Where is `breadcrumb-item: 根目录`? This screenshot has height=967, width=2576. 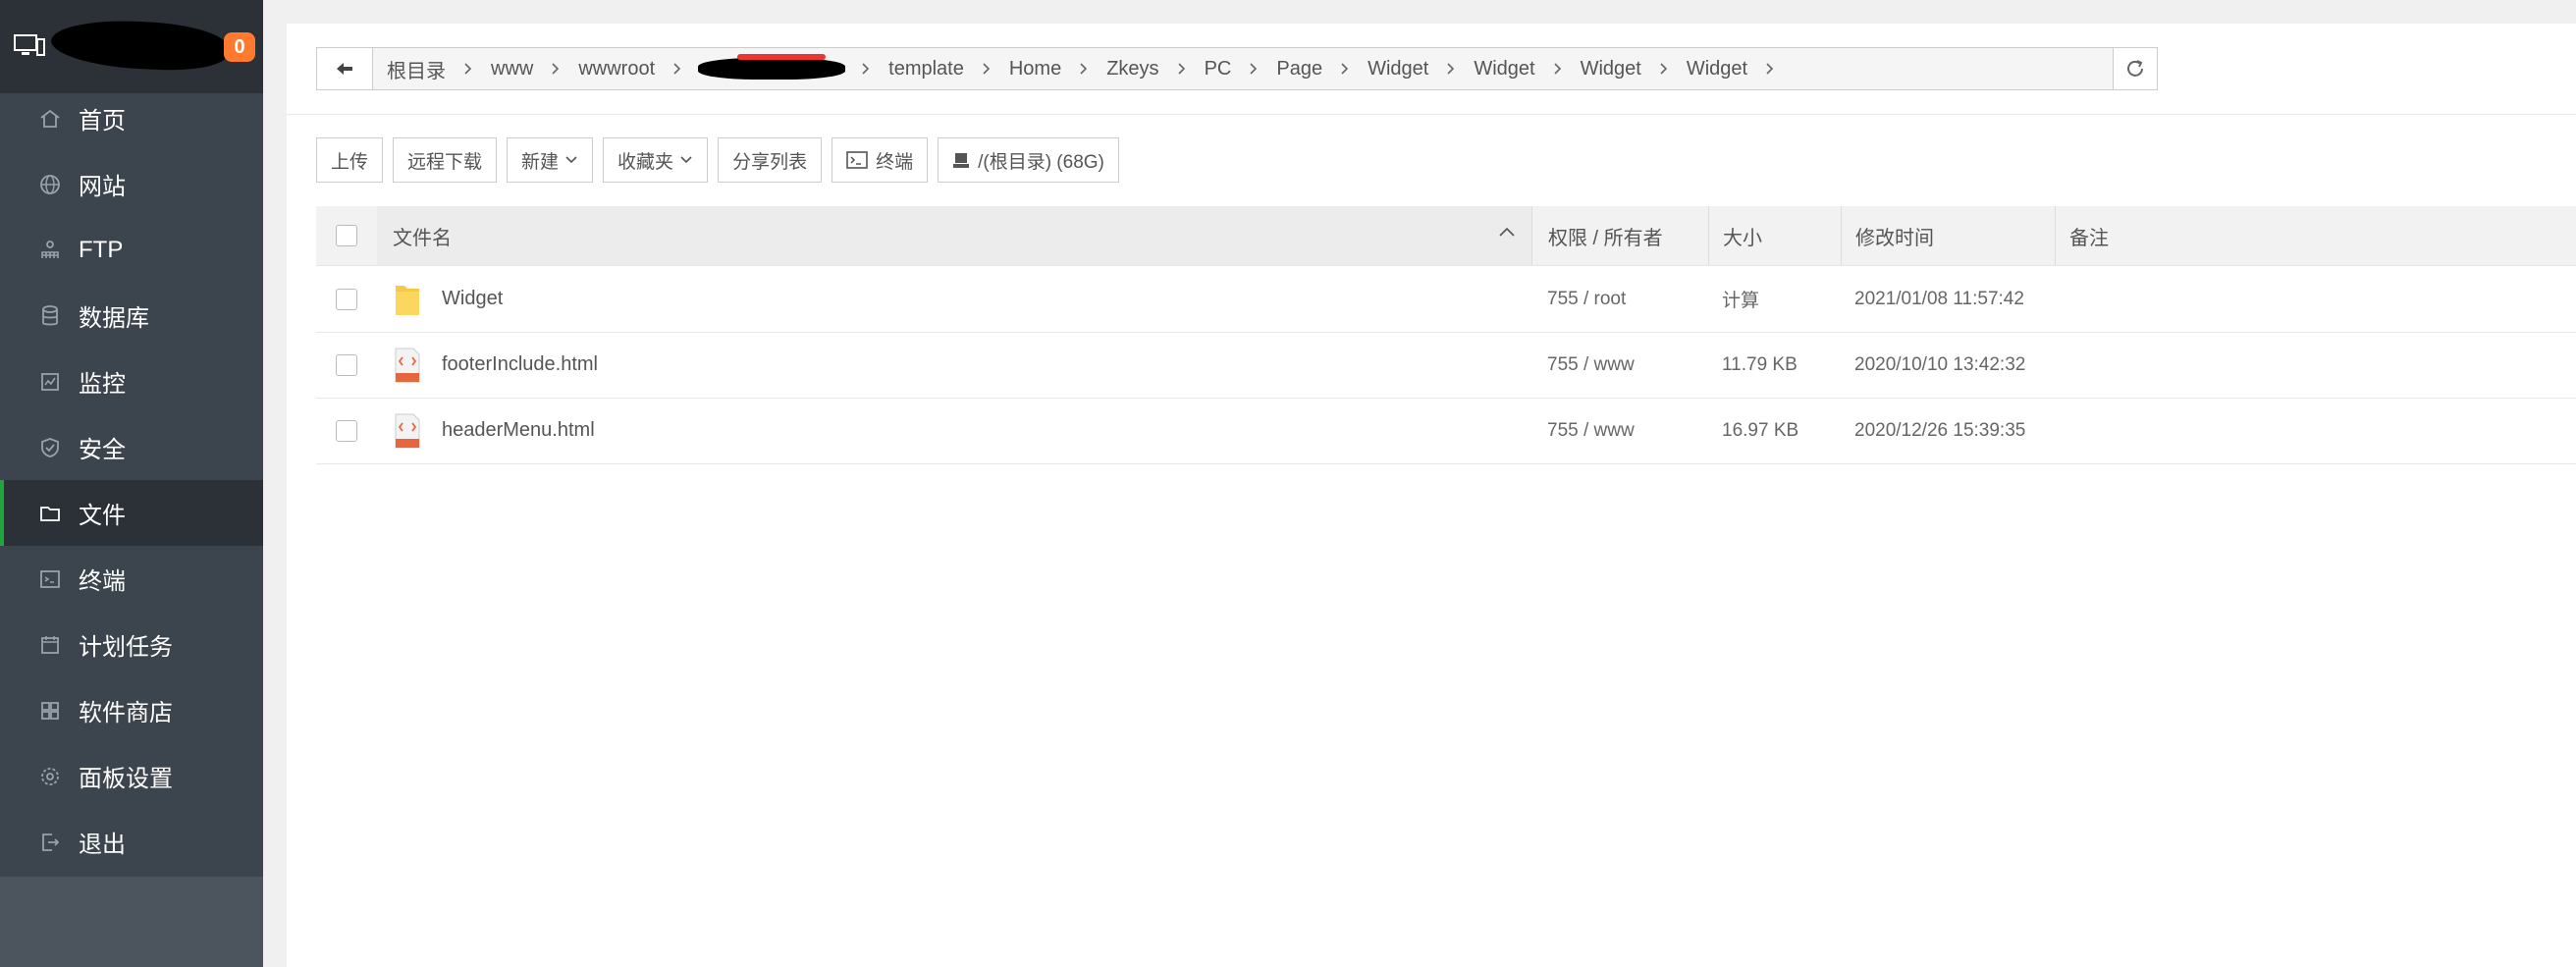 breadcrumb-item: 根目录 is located at coordinates (416, 69).